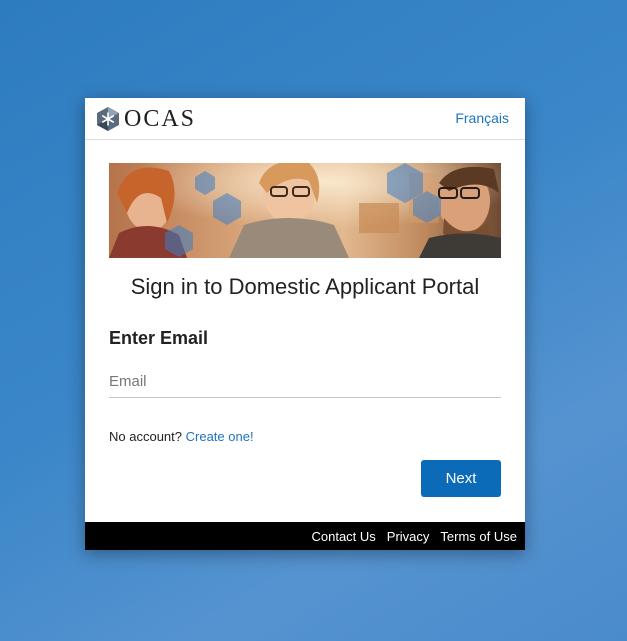 This screenshot has height=641, width=627. What do you see at coordinates (482, 118) in the screenshot?
I see `language-link: Français` at bounding box center [482, 118].